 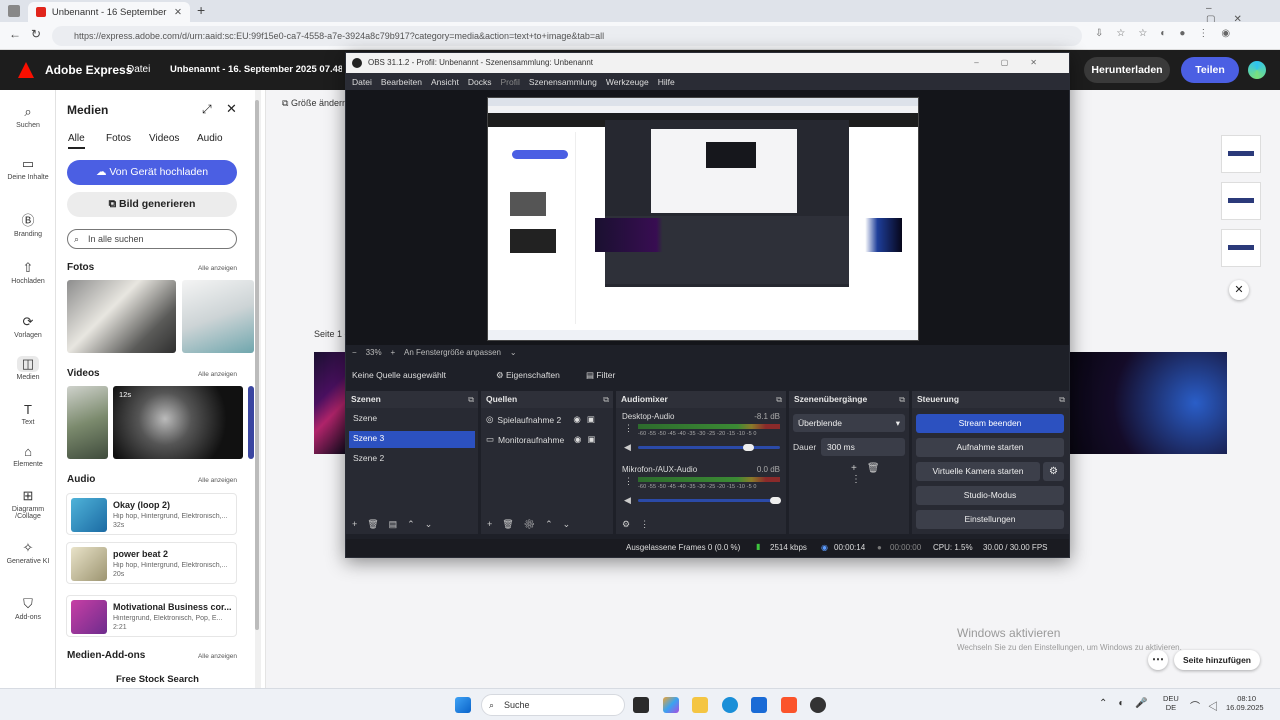 What do you see at coordinates (1129, 703) in the screenshot?
I see `tray-icons: ⌃◐🎤` at bounding box center [1129, 703].